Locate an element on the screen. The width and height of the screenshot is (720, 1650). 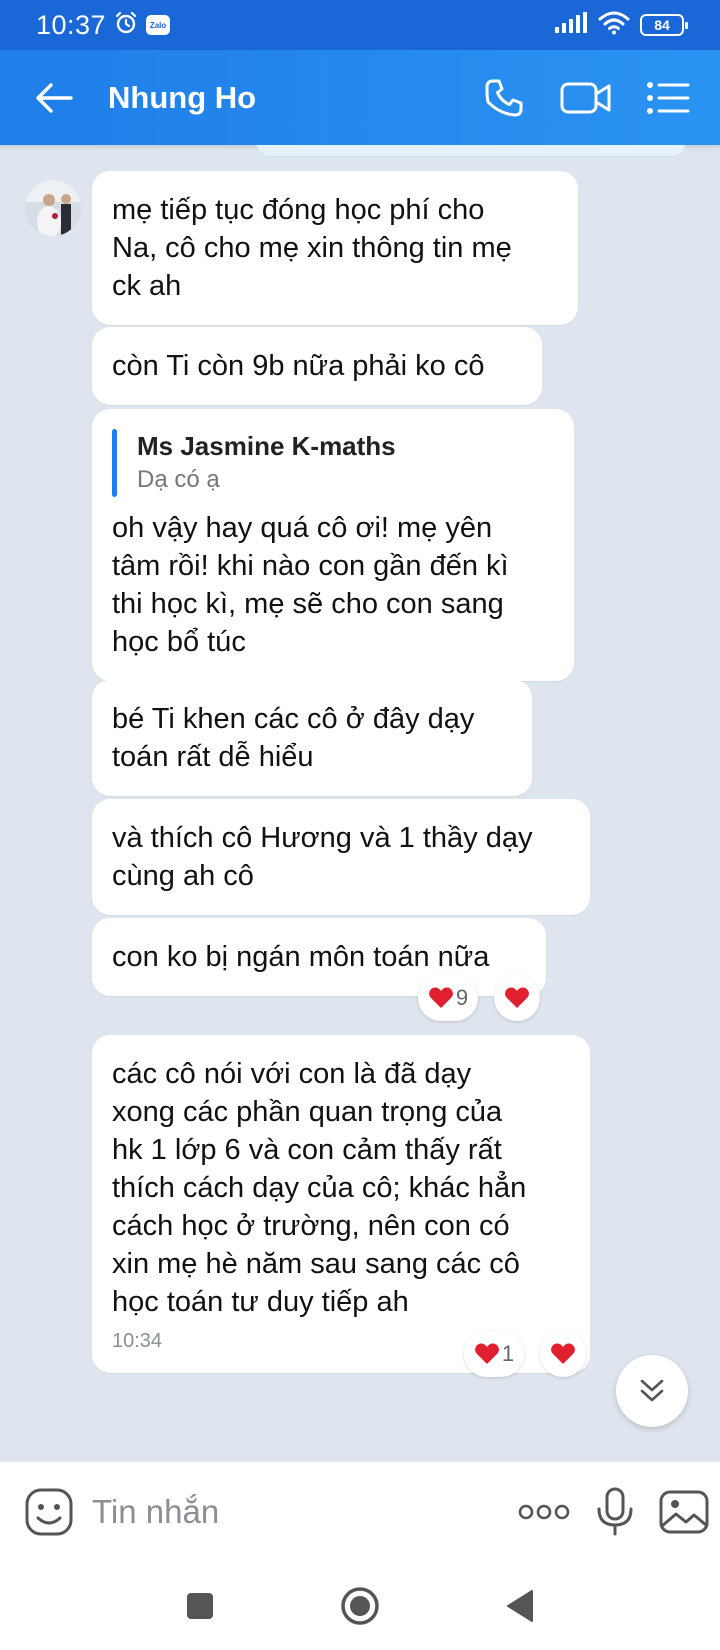
quote-author: Ms Jasmine K-maths is located at coordinates (266, 446).